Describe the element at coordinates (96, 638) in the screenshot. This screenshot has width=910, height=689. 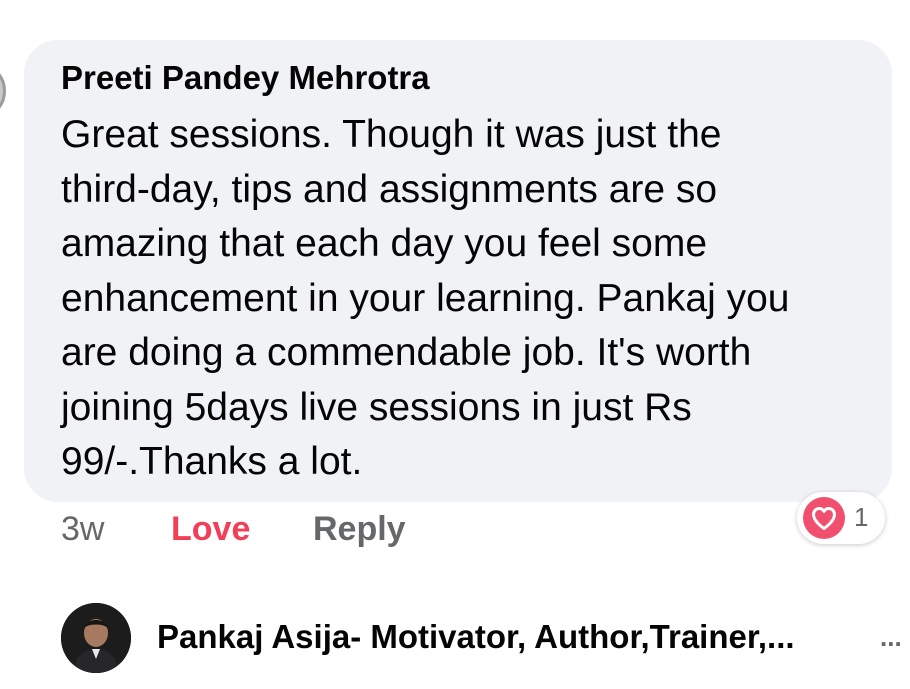
I see `reply-author-avatar` at that location.